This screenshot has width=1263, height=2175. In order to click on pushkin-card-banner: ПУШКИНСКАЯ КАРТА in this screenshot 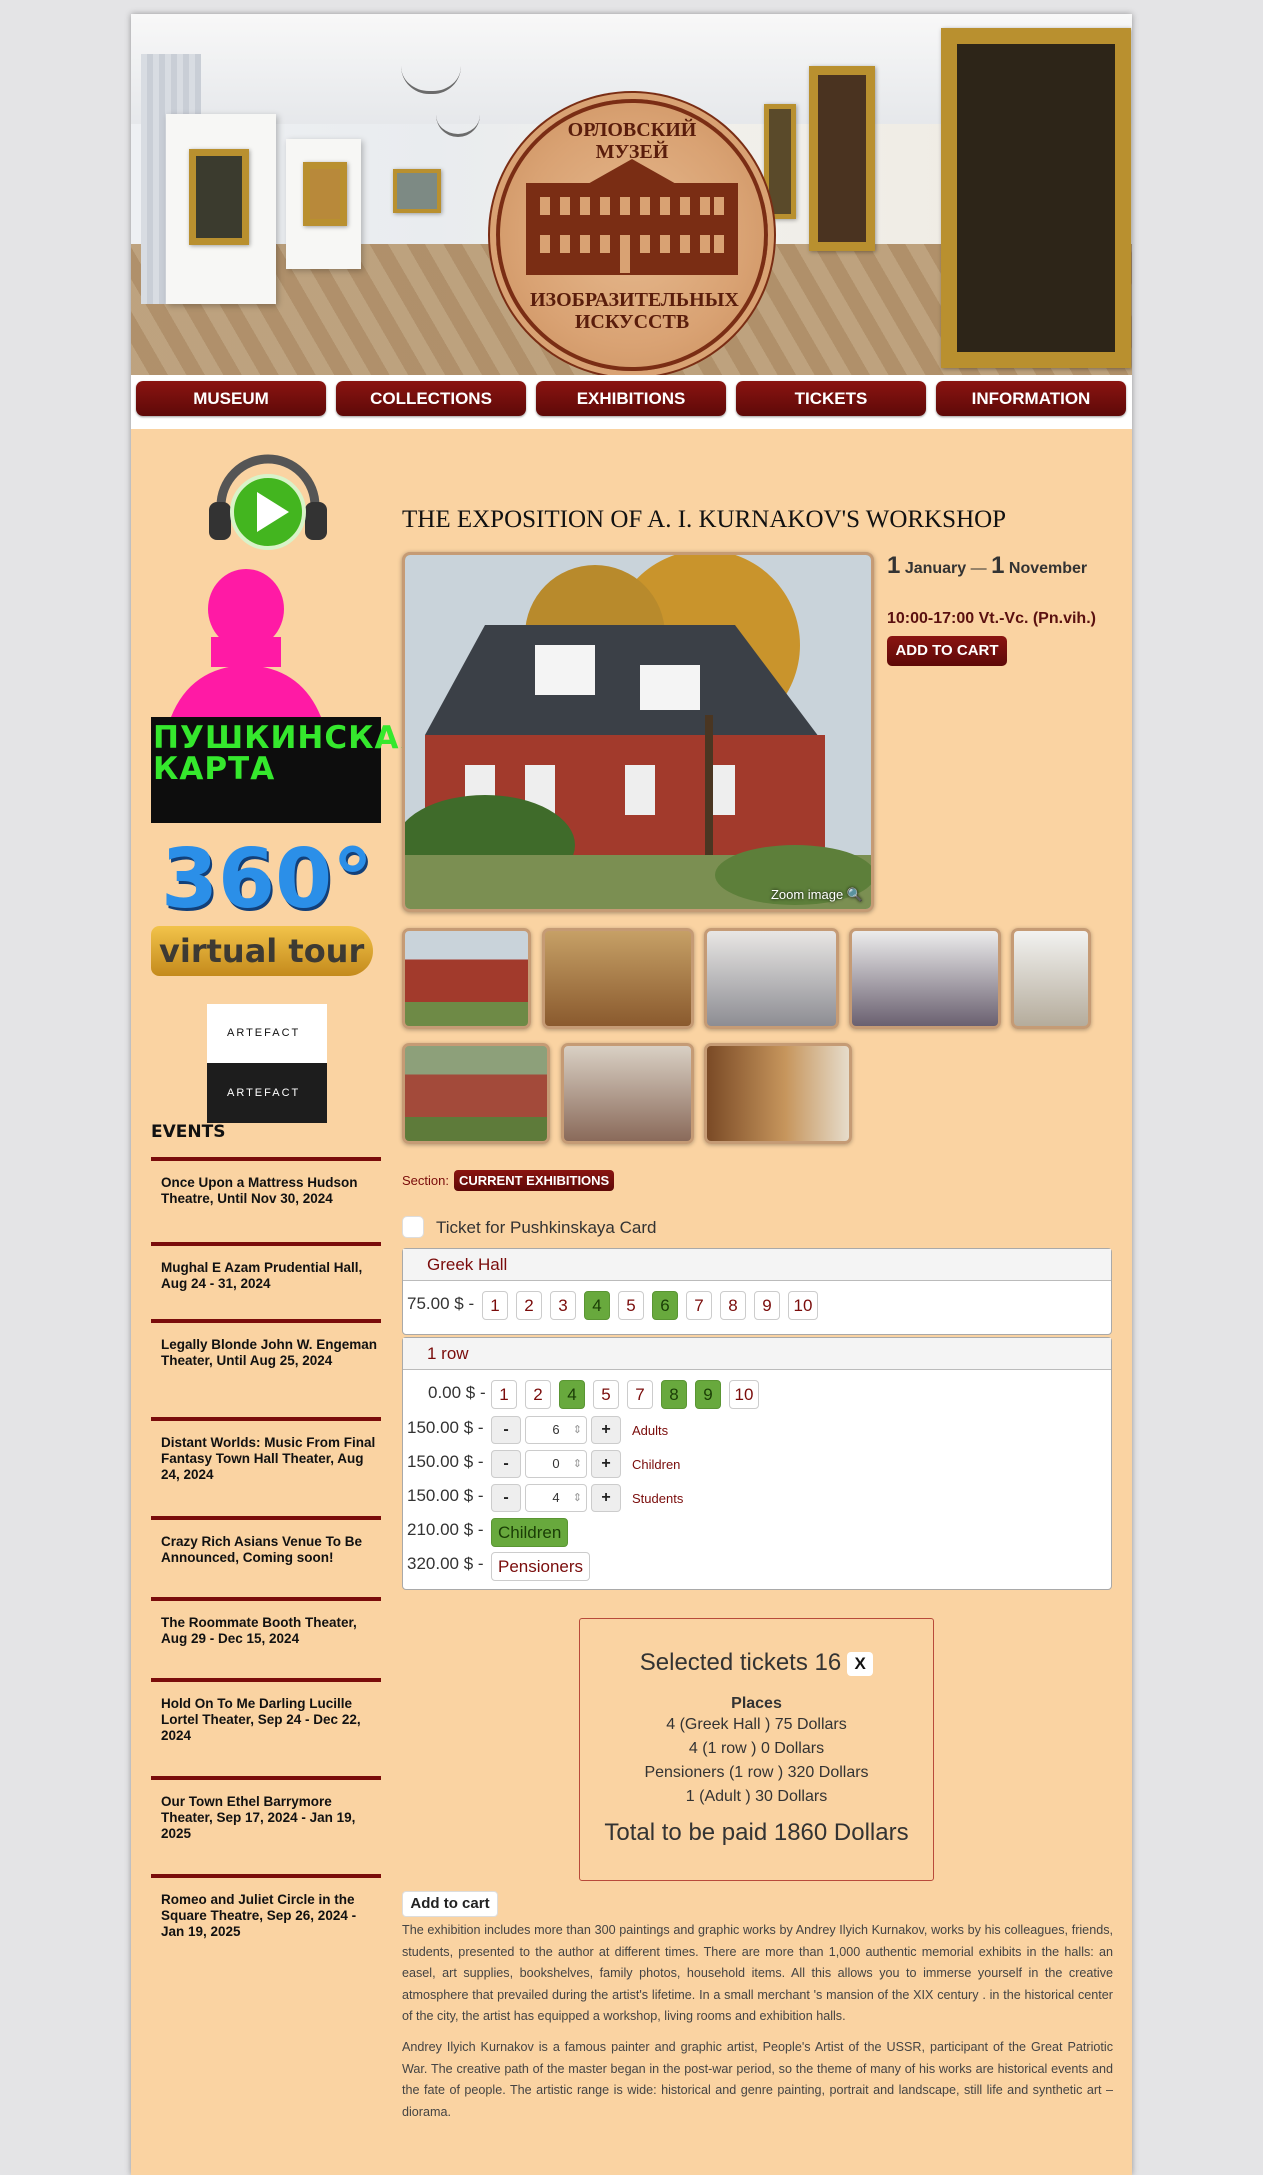, I will do `click(288, 695)`.